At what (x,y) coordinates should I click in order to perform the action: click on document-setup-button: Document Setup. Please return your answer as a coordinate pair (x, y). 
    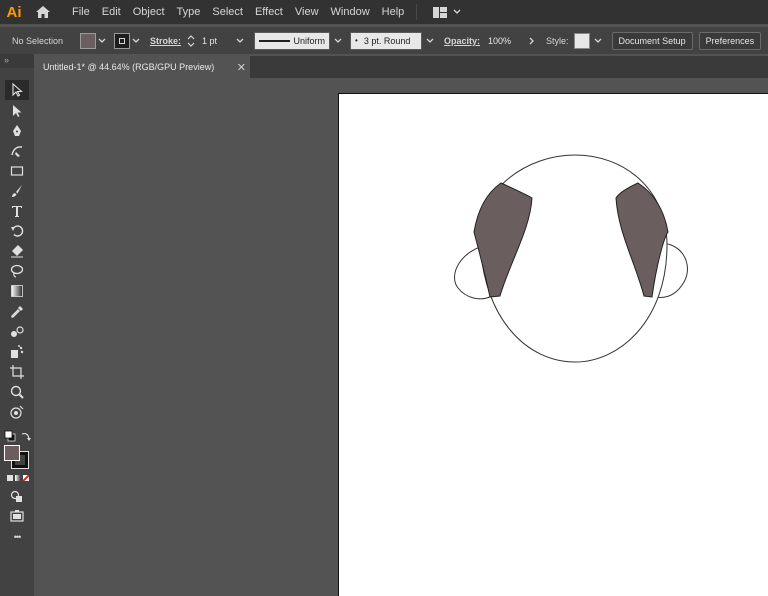
    Looking at the image, I should click on (652, 40).